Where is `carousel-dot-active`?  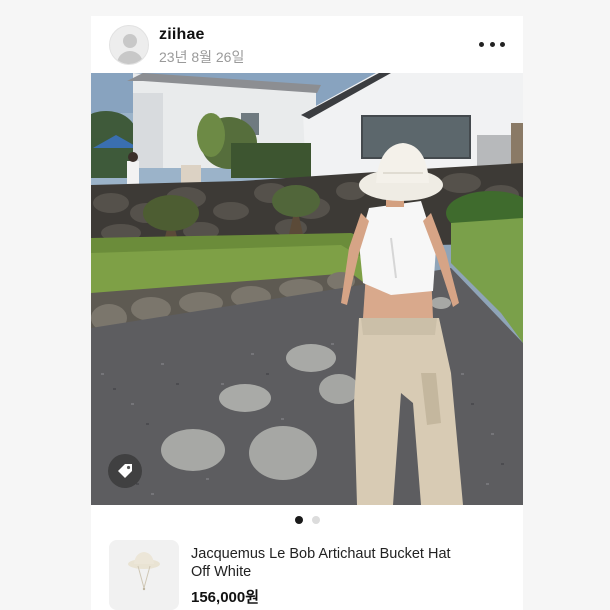
carousel-dot-active is located at coordinates (298, 520).